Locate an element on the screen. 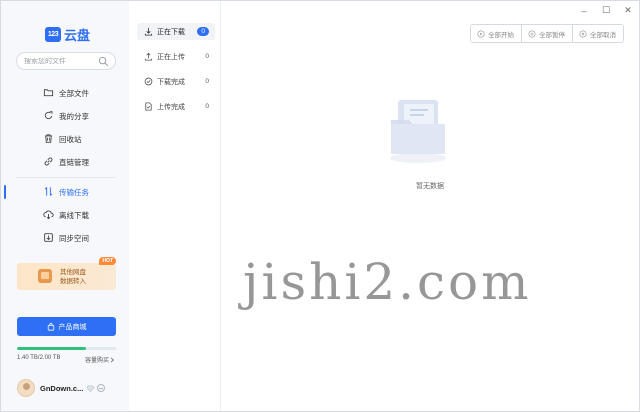  sidebar-item-label: 直链管理 is located at coordinates (74, 162).